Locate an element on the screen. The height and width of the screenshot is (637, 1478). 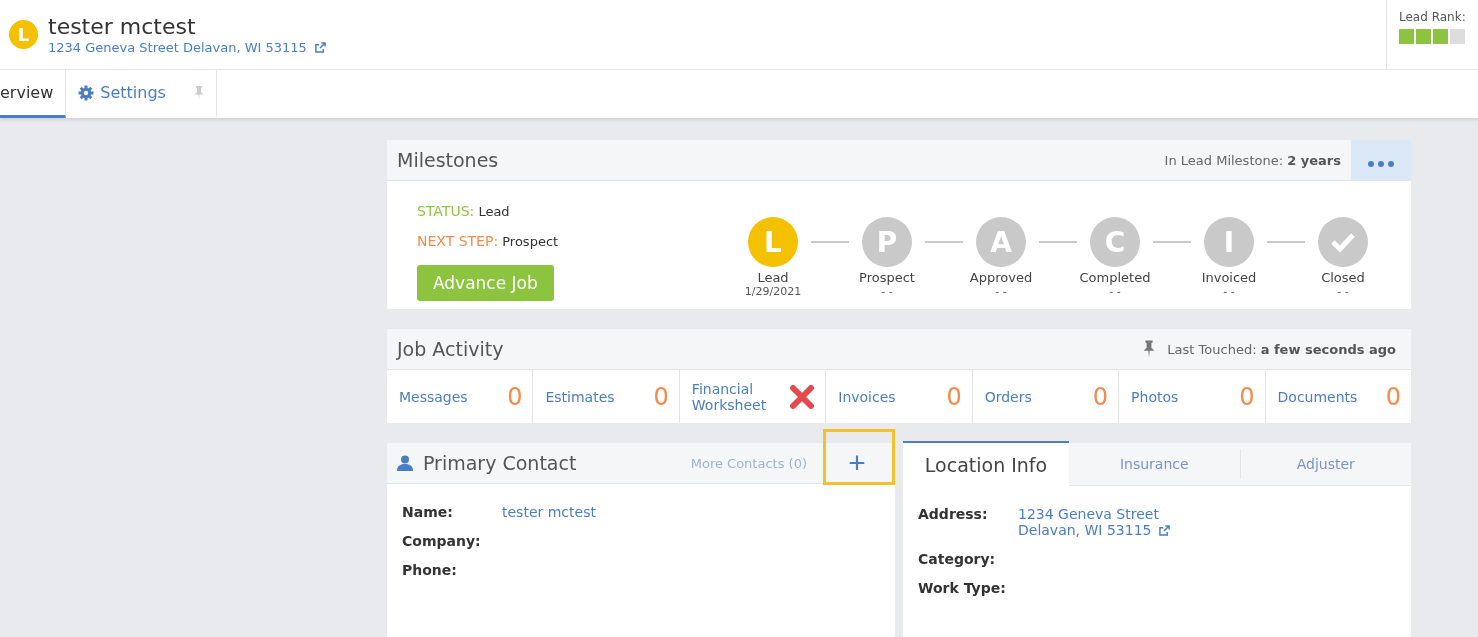
check-icon is located at coordinates (1343, 242).